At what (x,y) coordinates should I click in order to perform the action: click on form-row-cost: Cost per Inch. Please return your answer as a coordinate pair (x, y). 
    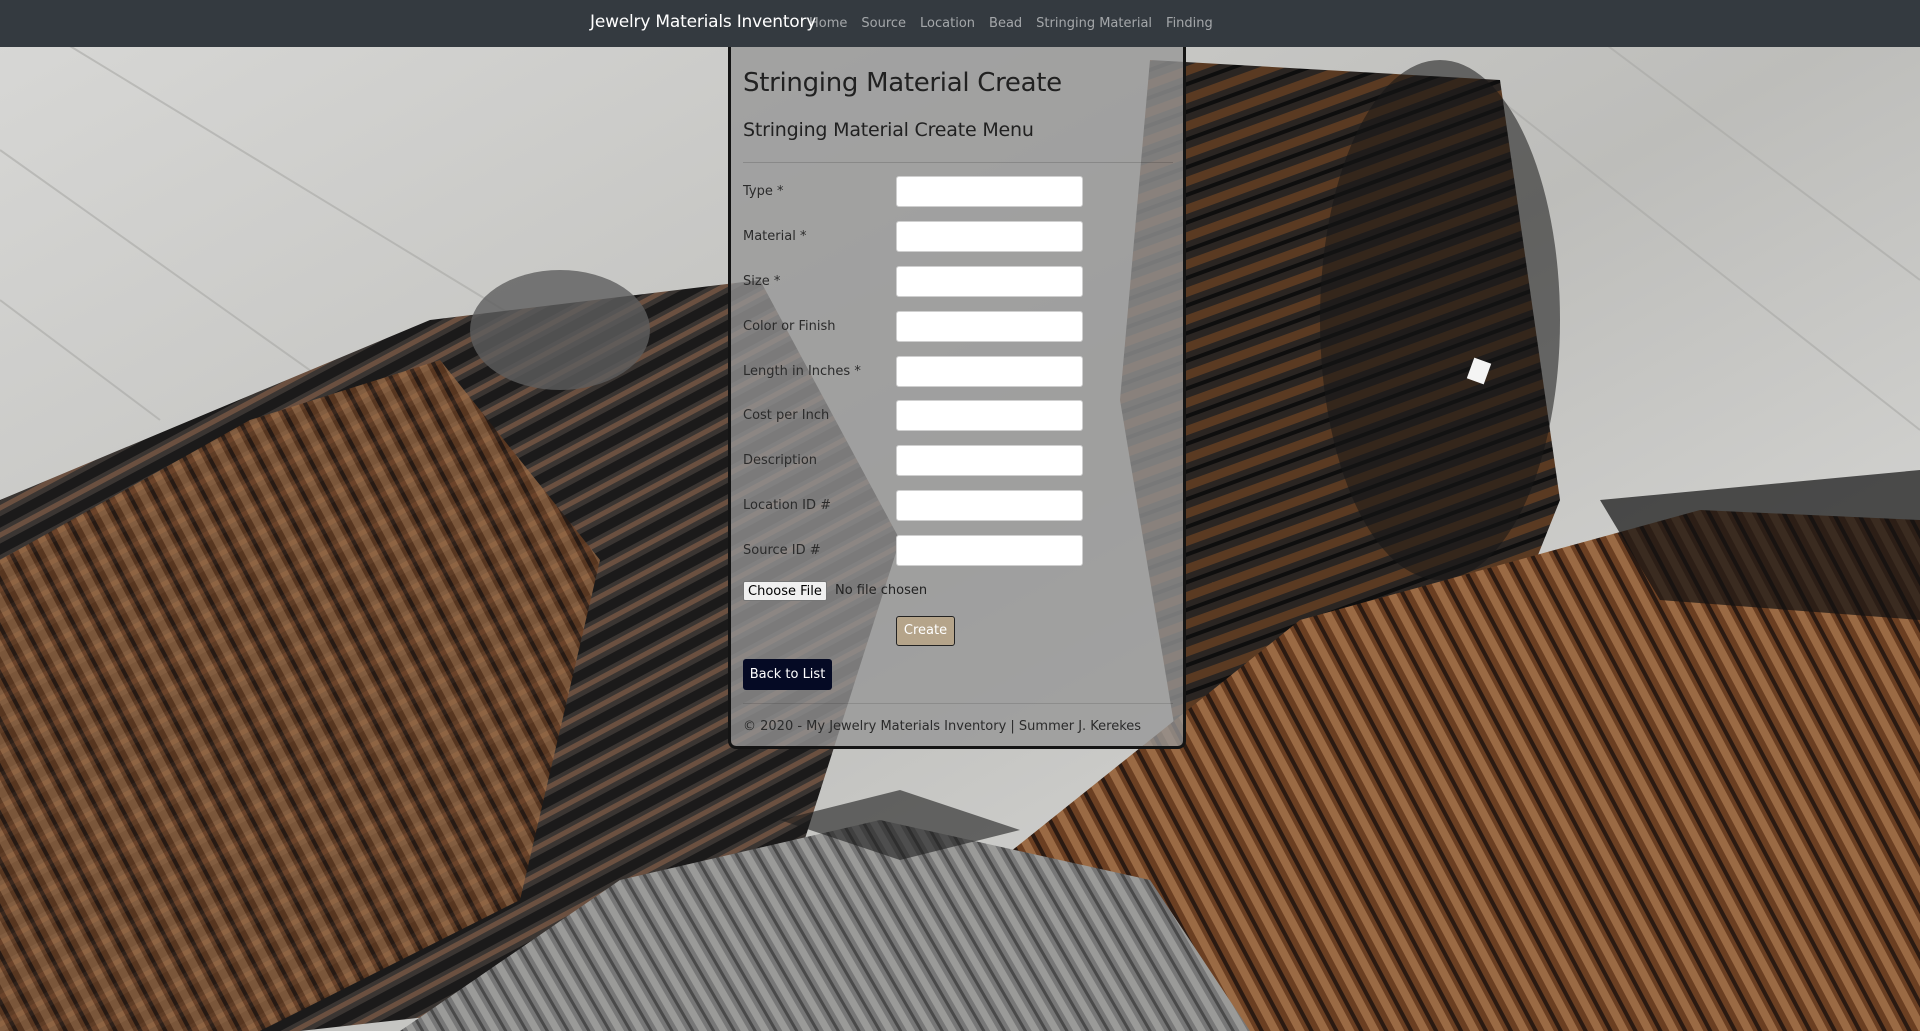
    Looking at the image, I should click on (958, 416).